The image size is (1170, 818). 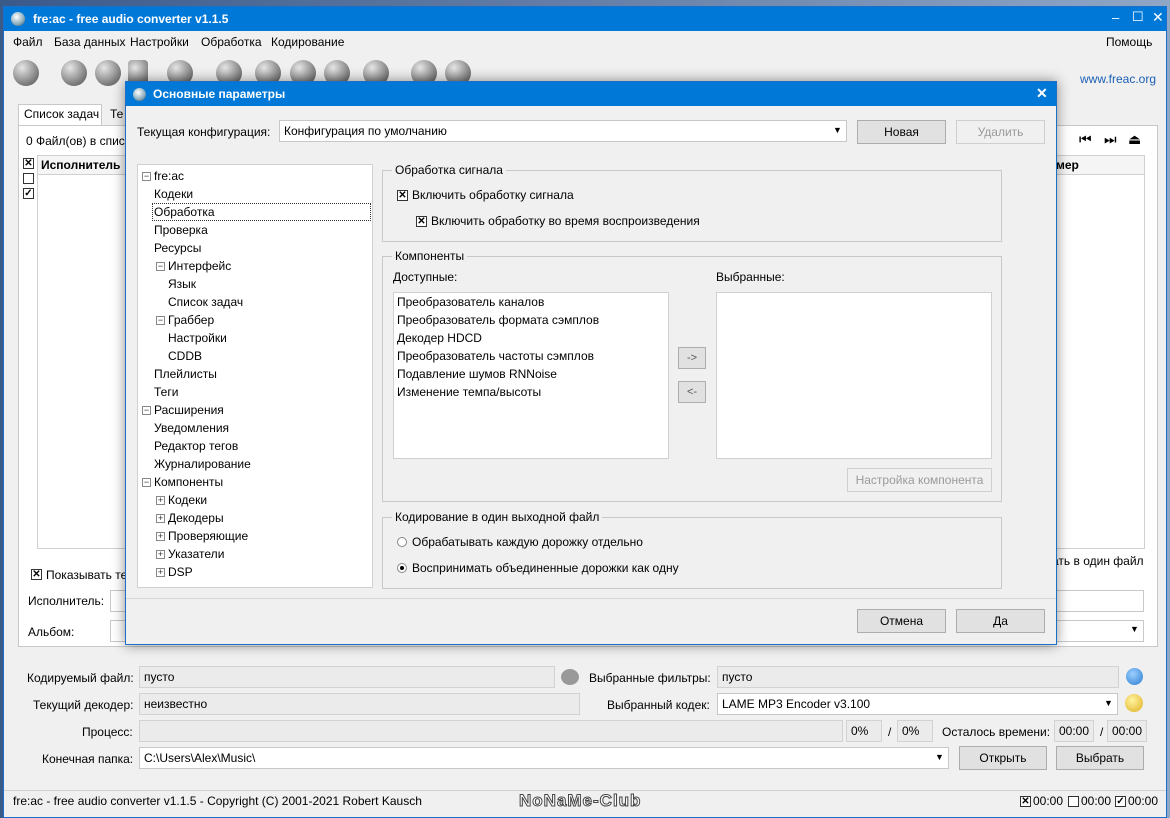 I want to click on tree-components: Компоненты, so click(x=188, y=482).